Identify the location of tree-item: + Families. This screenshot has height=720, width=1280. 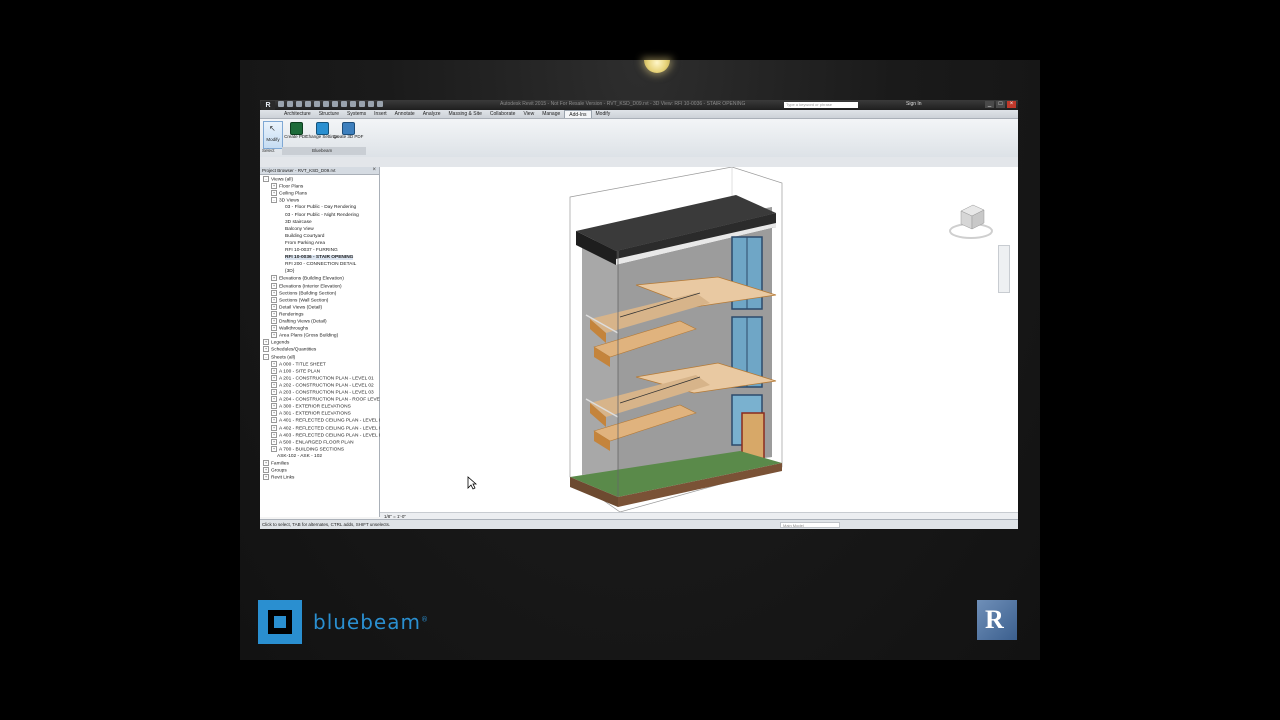
(276, 463).